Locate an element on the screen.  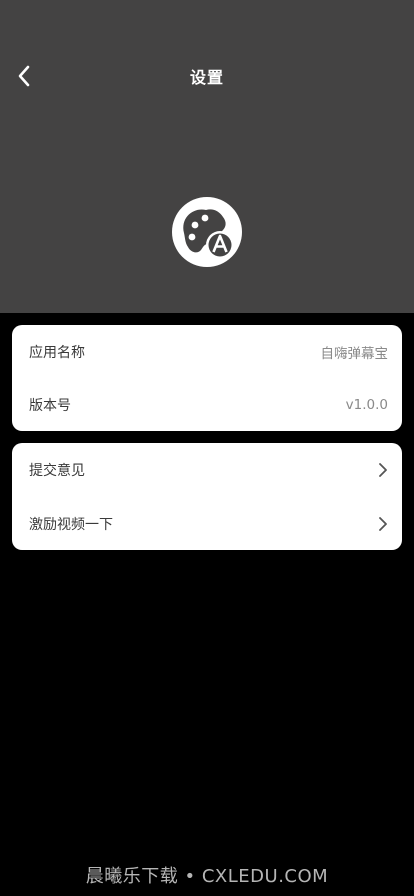
actions-card: 提交意见 激励视频一下 is located at coordinates (207, 496).